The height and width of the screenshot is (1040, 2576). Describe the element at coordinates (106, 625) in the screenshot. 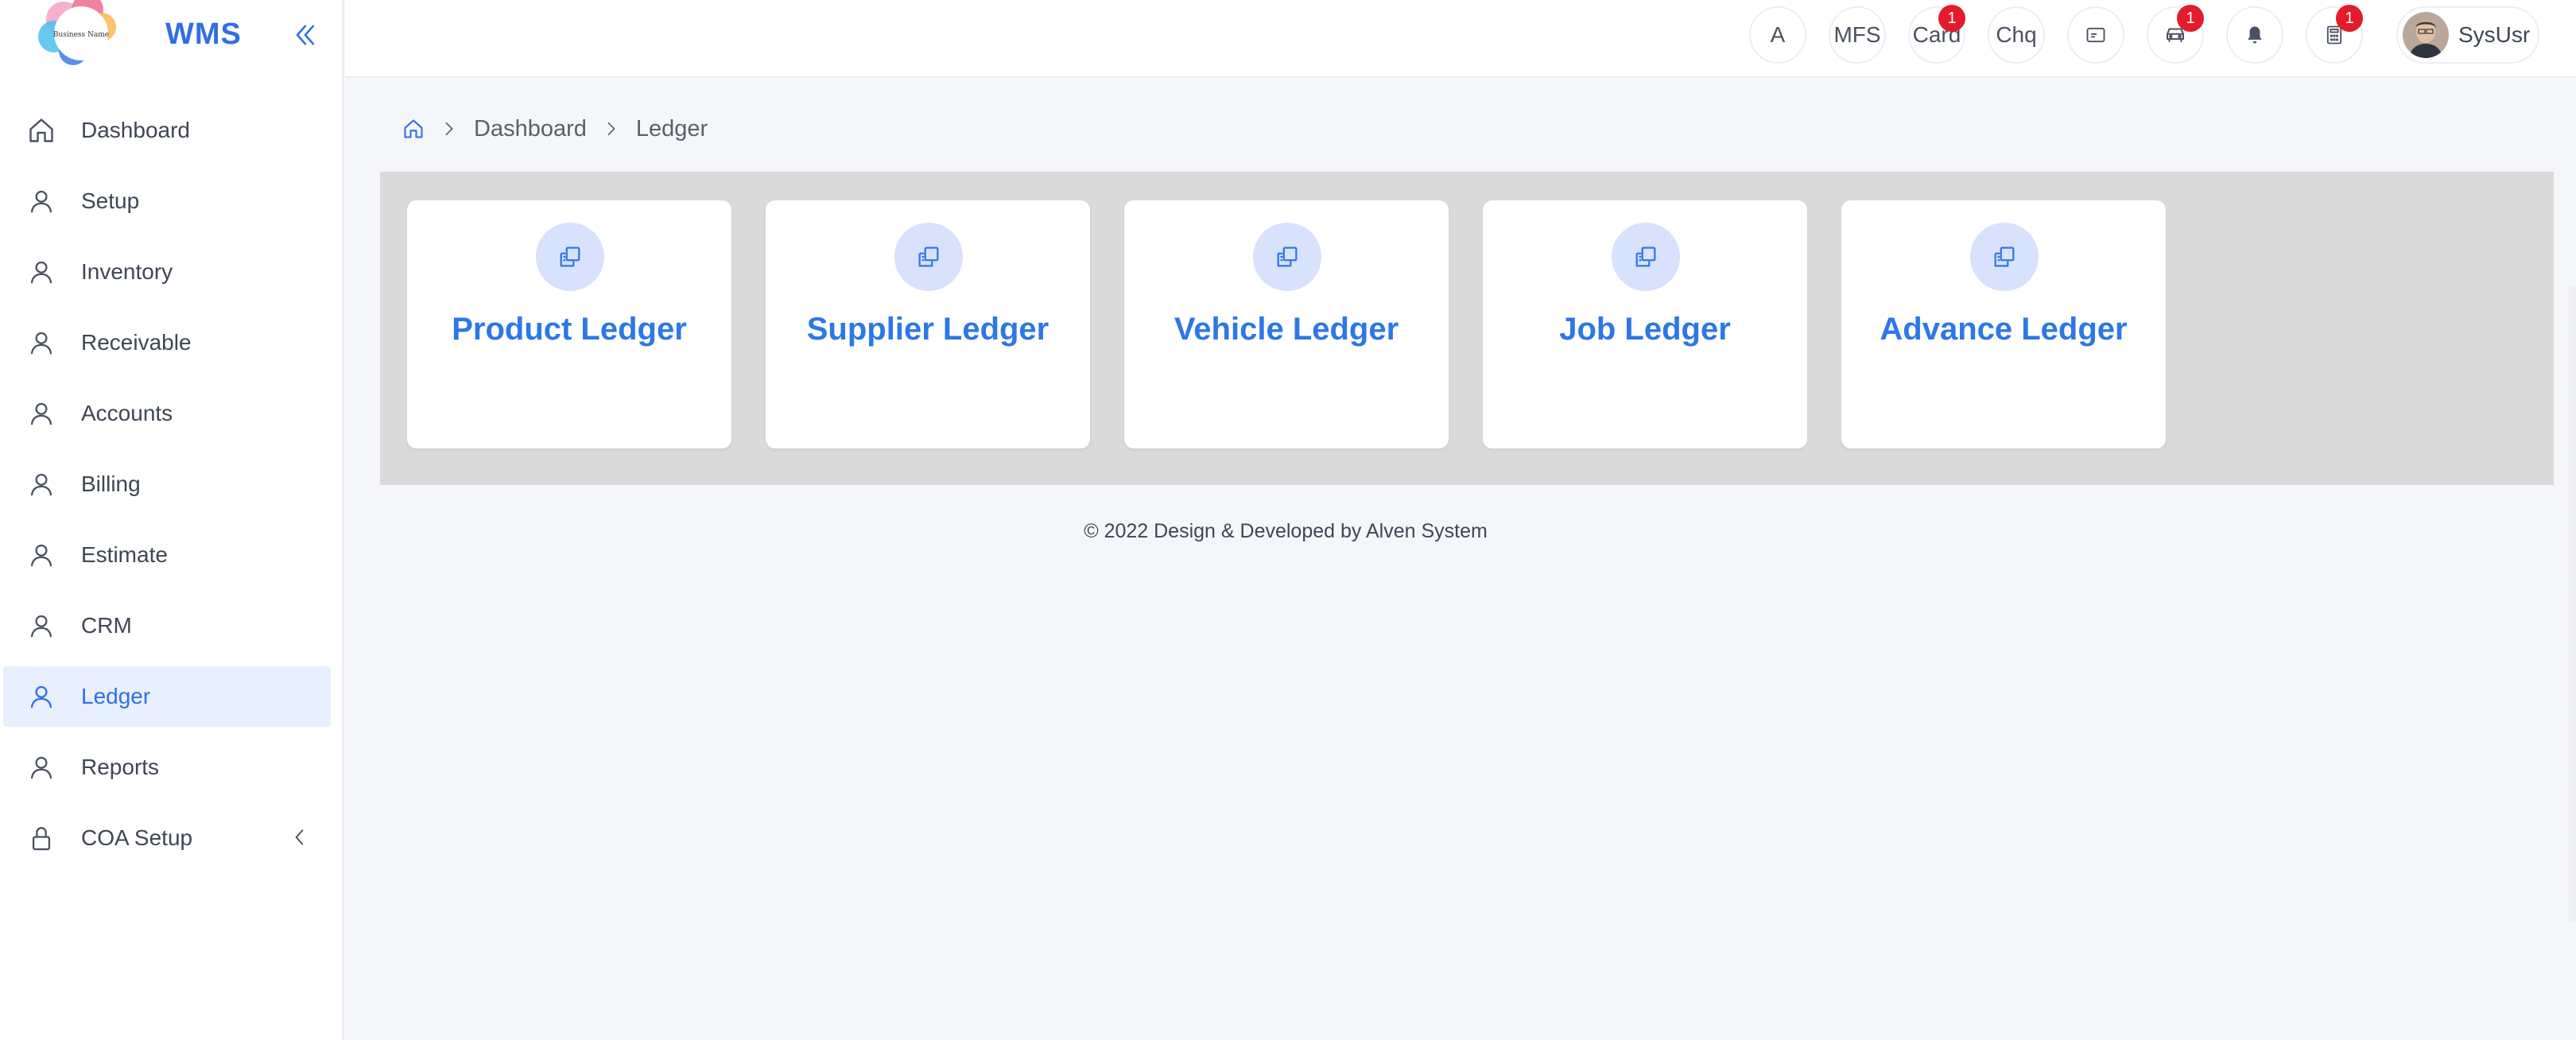

I see `sidebar-item-label: CRM` at that location.